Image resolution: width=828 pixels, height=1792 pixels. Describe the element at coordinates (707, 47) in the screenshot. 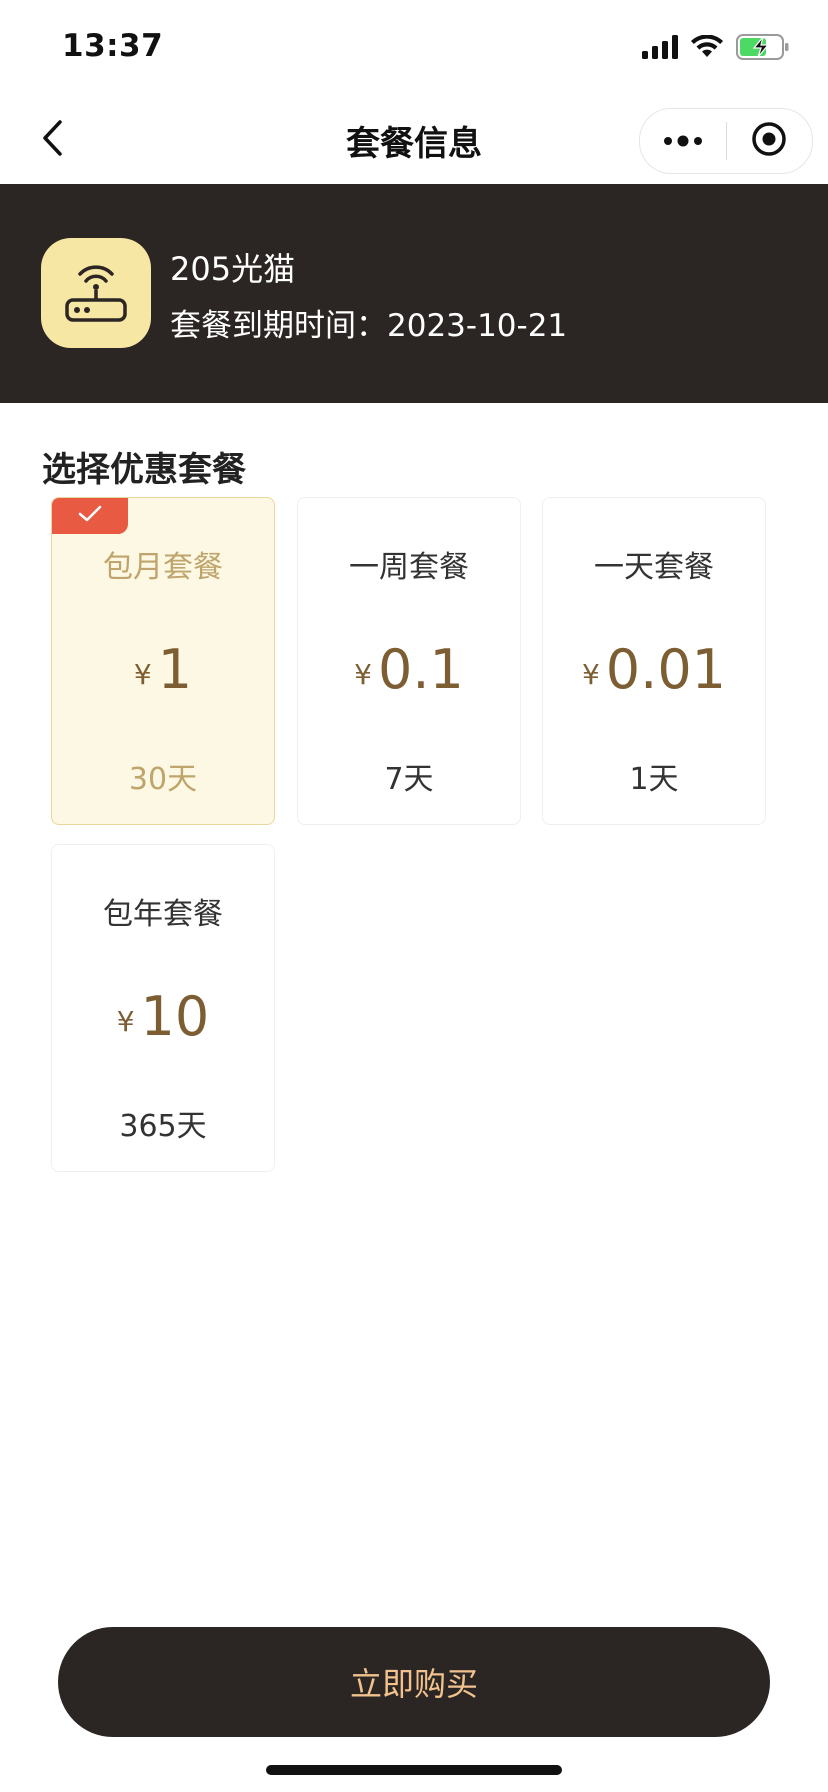

I see `wifi-icon` at that location.